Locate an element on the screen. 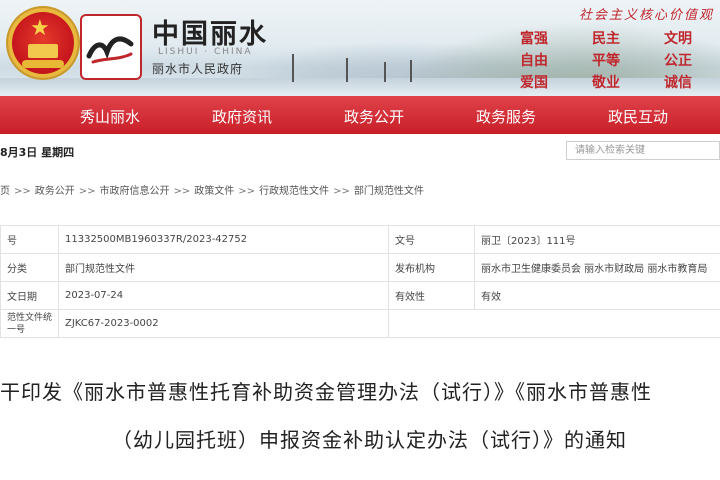 The width and height of the screenshot is (720, 480). site-subtitle: LISHUI · CHINA is located at coordinates (205, 52).